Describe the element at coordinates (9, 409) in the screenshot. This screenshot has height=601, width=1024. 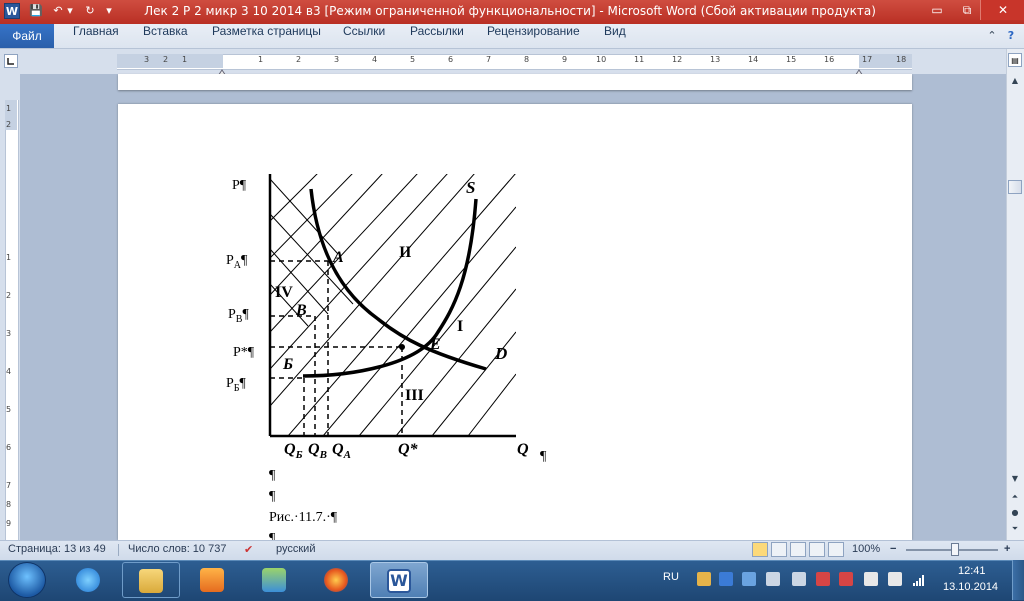
I see `vruler-number: 5` at that location.